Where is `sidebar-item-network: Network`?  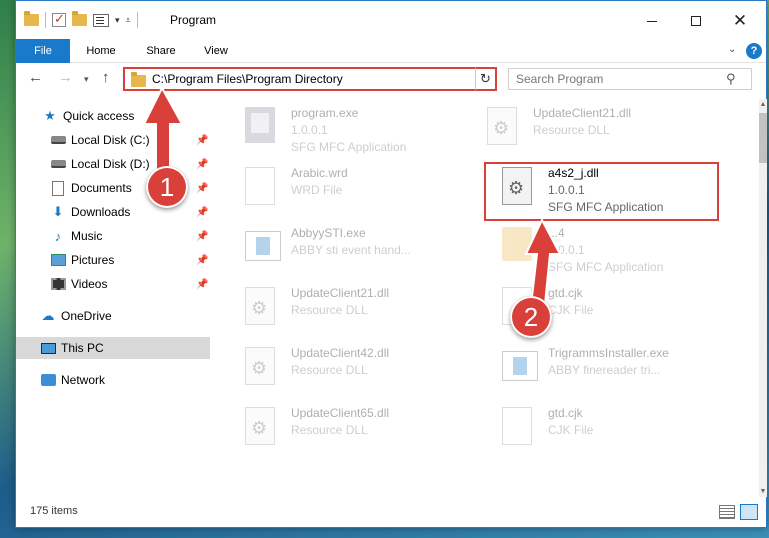 sidebar-item-network: Network is located at coordinates (113, 380).